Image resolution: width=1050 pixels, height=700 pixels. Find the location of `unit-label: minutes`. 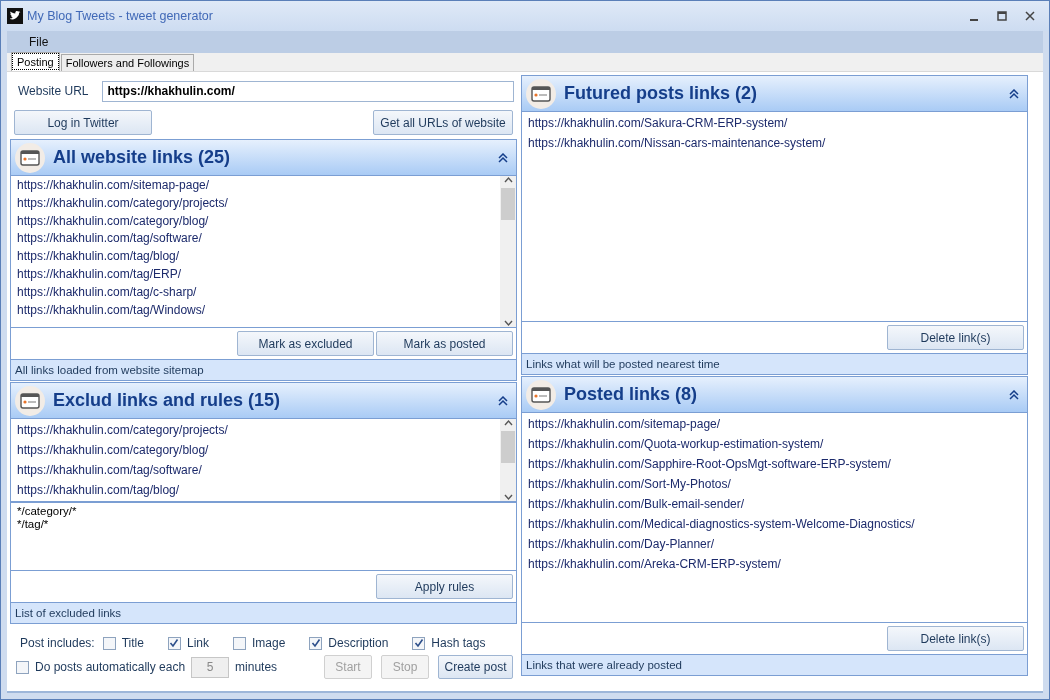

unit-label: minutes is located at coordinates (256, 667).